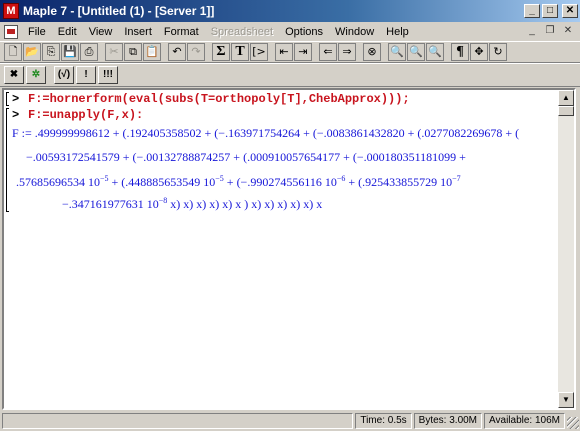  Describe the element at coordinates (85, 115) in the screenshot. I see `command-line-2: F:=unapply(F,x):` at that location.